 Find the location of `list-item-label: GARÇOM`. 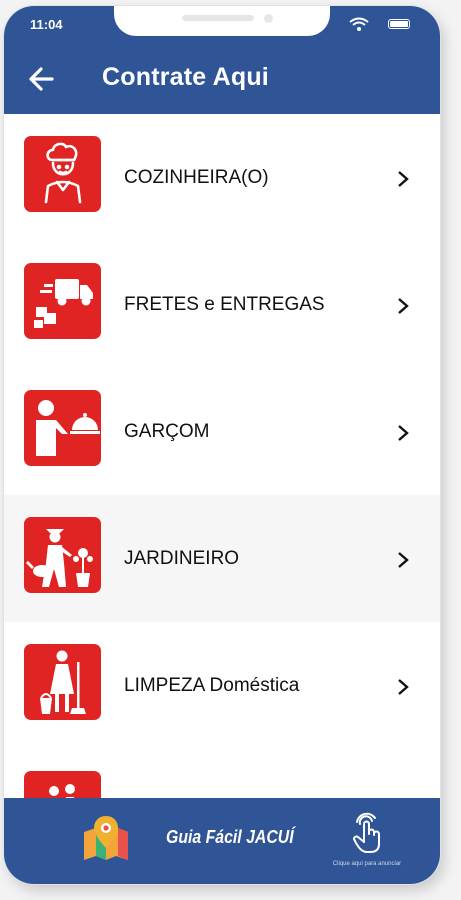

list-item-label: GARÇOM is located at coordinates (167, 431).